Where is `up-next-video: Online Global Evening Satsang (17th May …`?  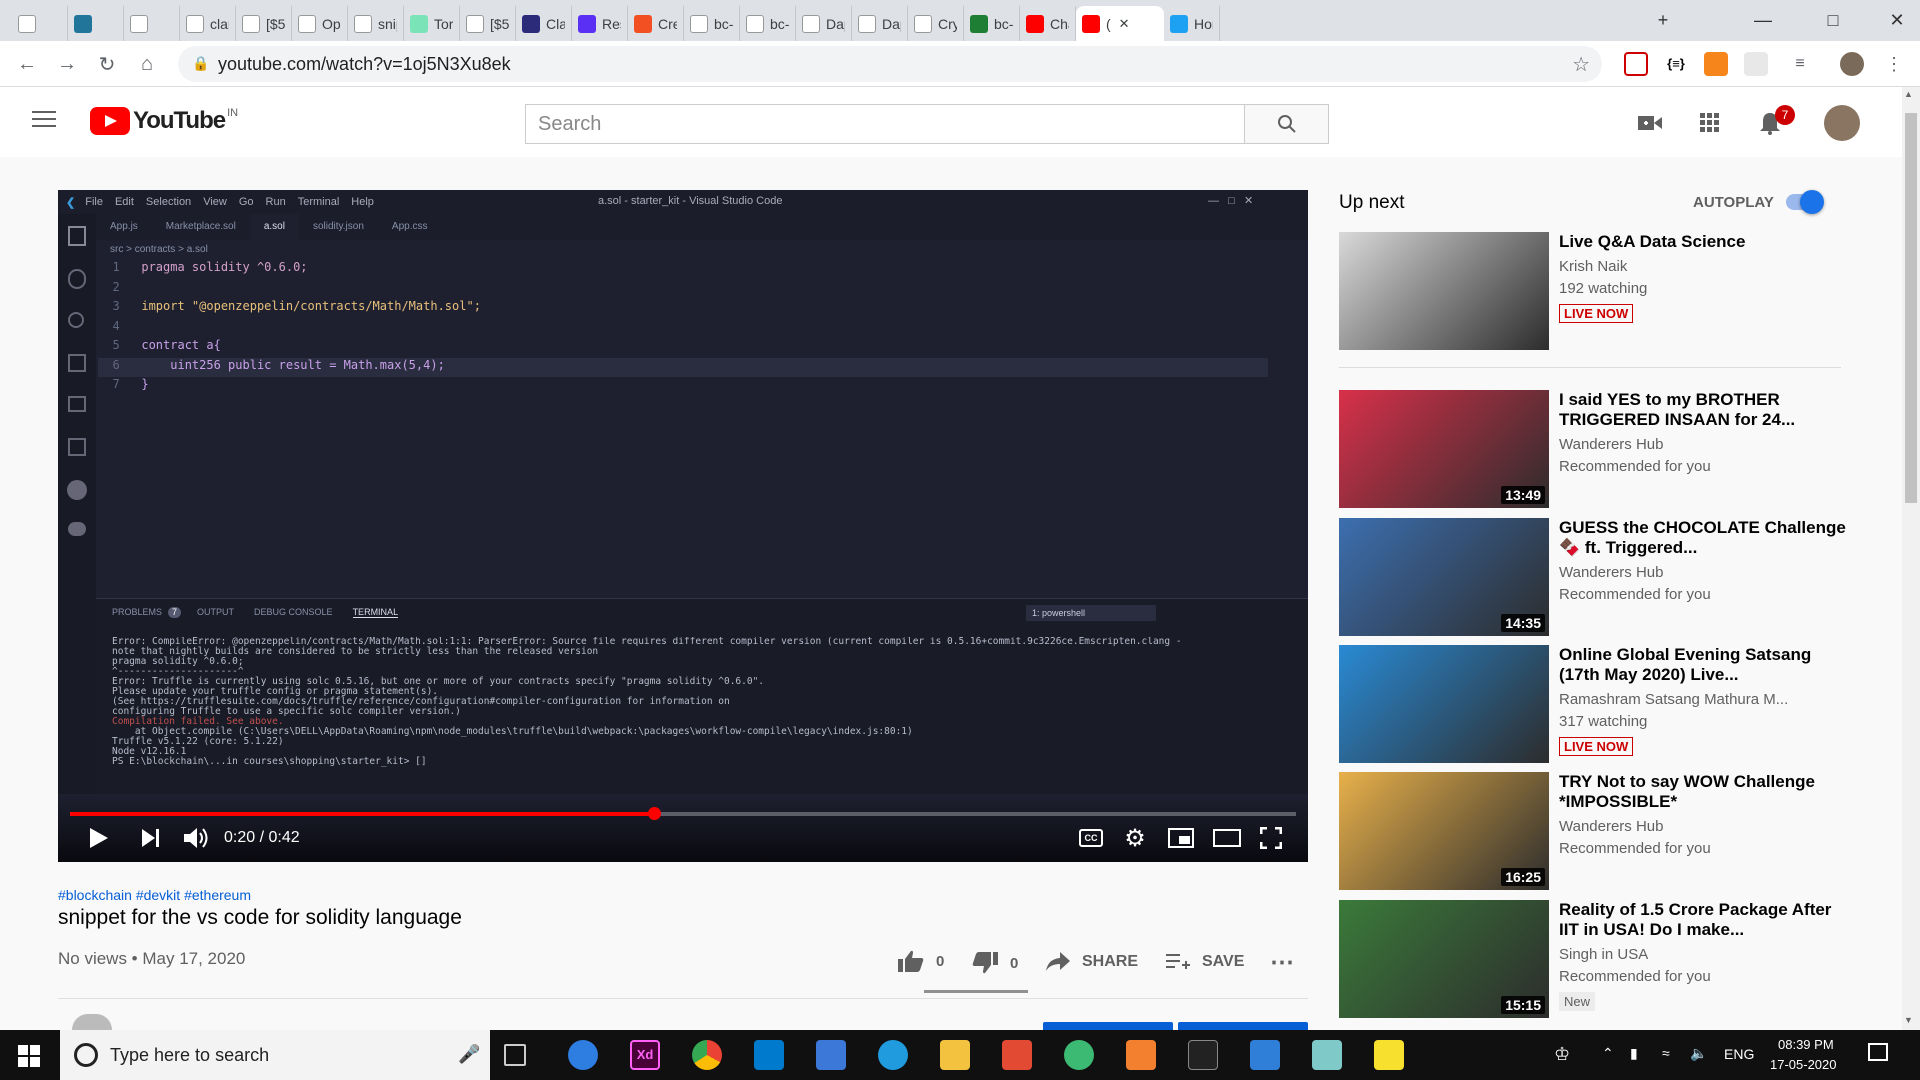 up-next-video: Online Global Evening Satsang (17th May … is located at coordinates (1599, 705).